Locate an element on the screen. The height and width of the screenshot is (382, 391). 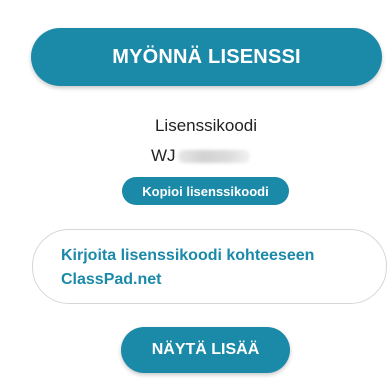
grant-license-button: MYÖNNÄ LISENSSI is located at coordinates (206, 57).